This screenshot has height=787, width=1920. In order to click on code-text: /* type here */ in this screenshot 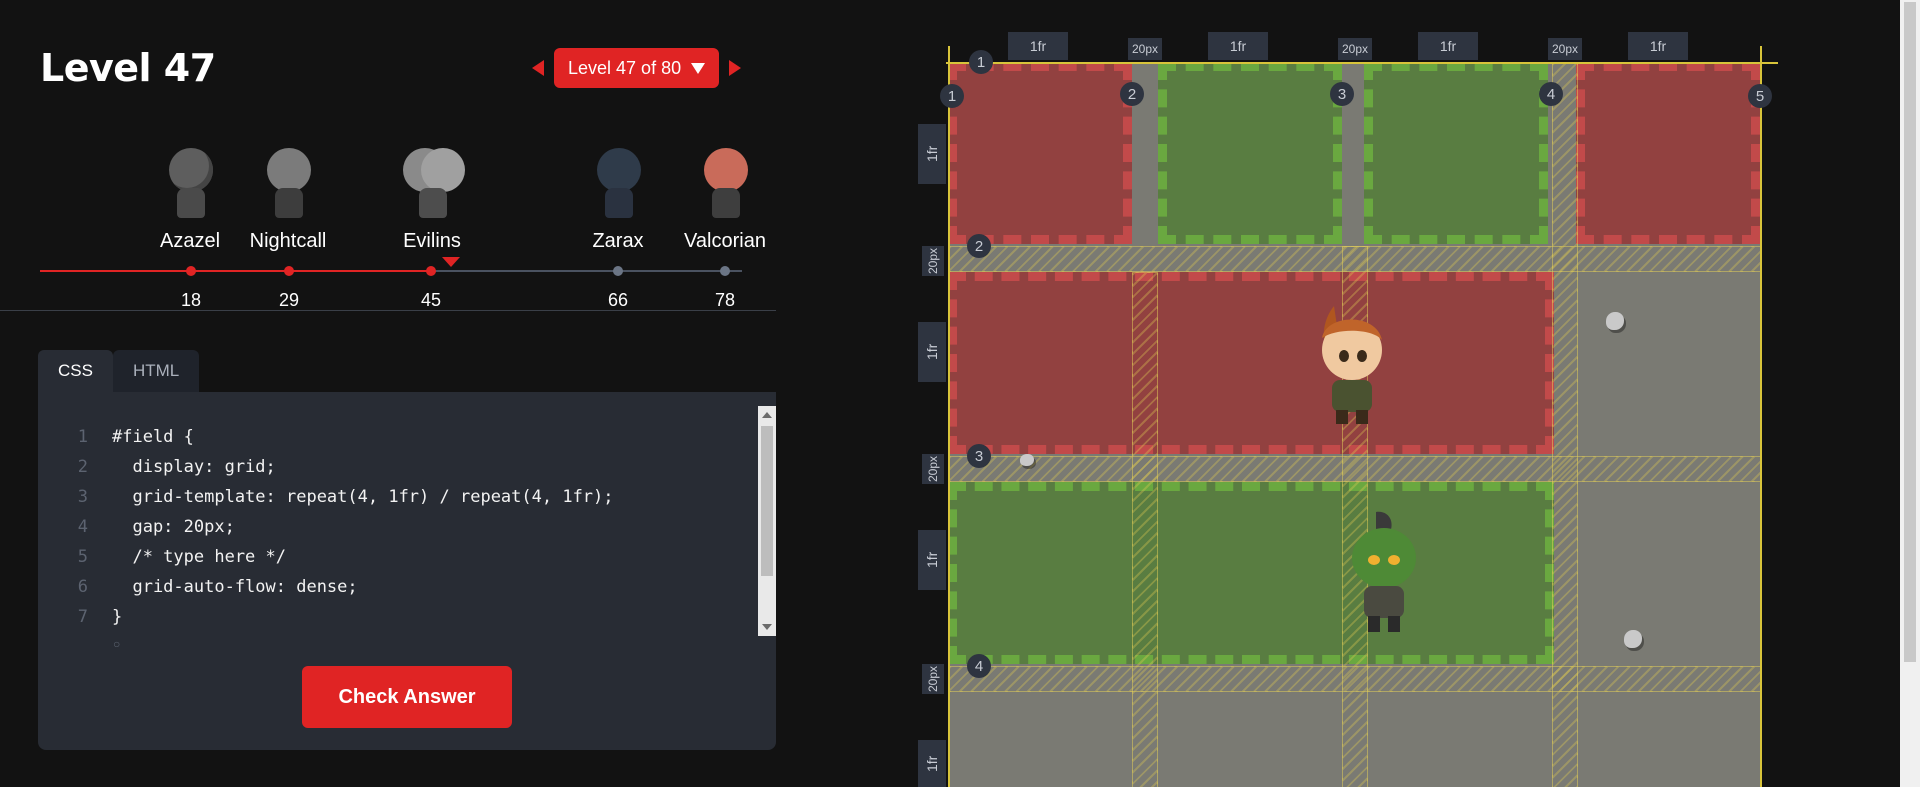, I will do `click(187, 557)`.